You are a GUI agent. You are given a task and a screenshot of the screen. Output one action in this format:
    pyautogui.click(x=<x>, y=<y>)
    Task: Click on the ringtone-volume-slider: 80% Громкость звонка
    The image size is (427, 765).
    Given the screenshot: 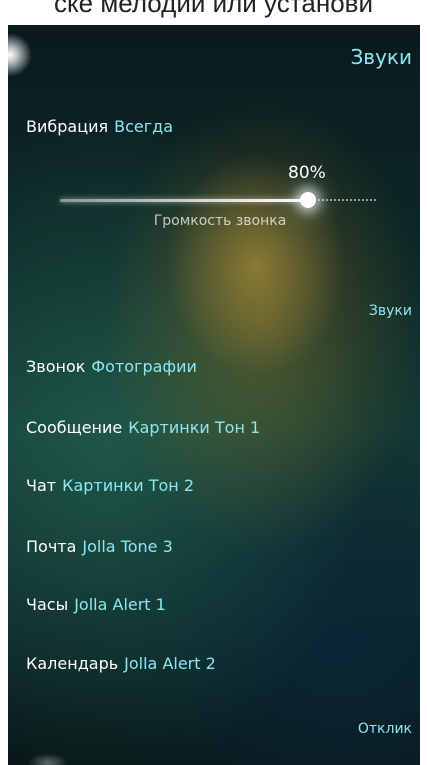 What is the action you would take?
    pyautogui.click(x=220, y=214)
    